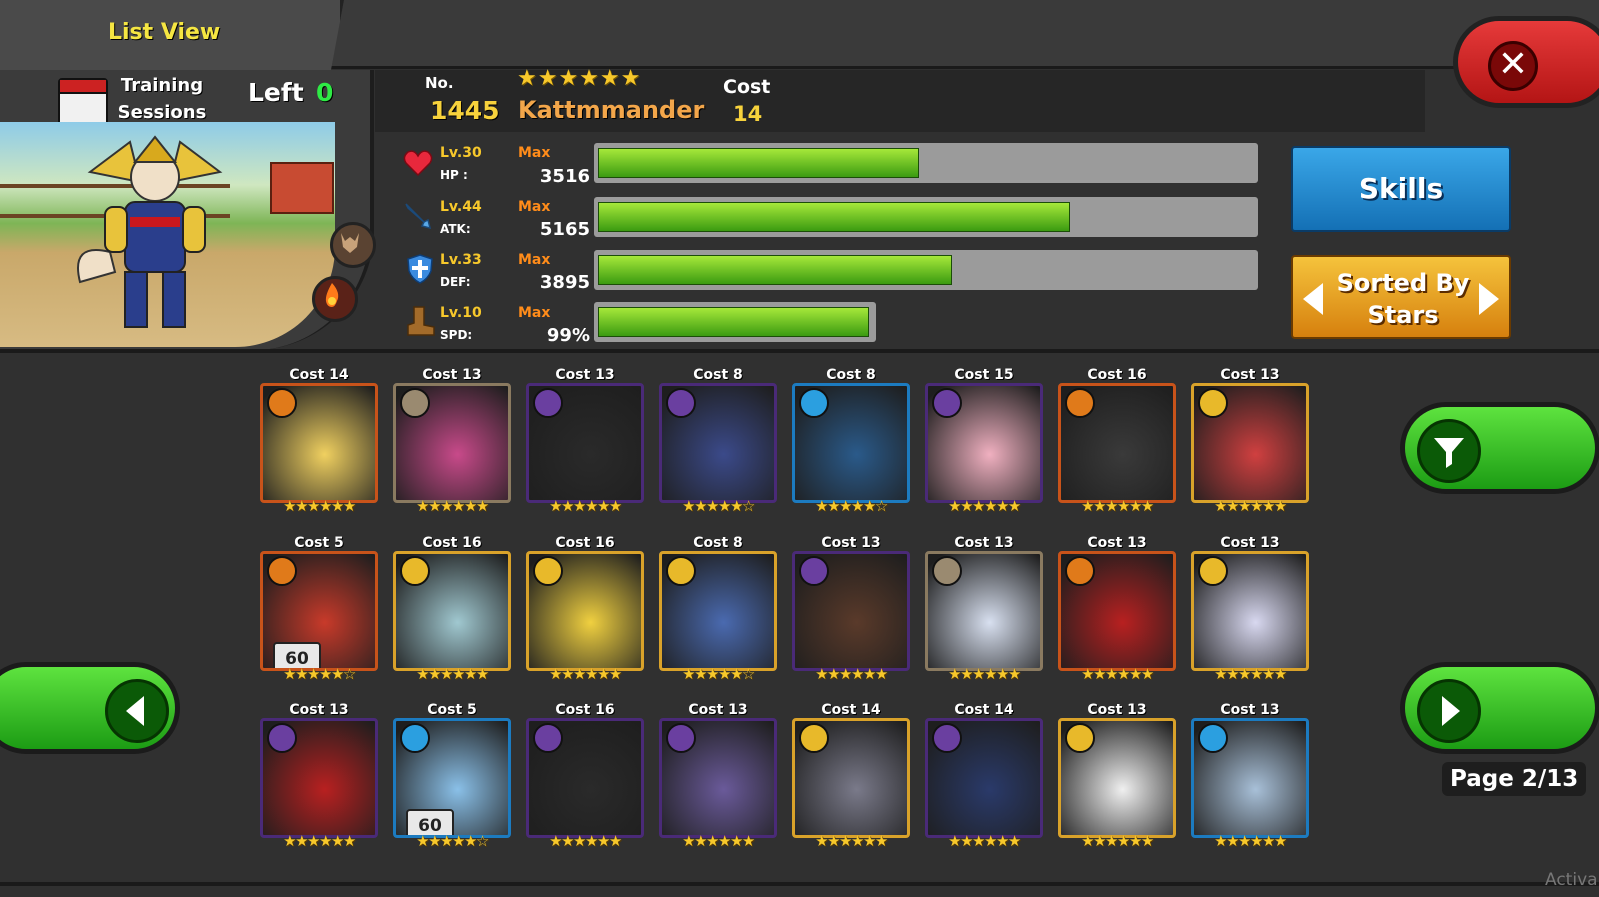 This screenshot has height=897, width=1599. Describe the element at coordinates (564, 176) in the screenshot. I see `stat-value: 3516` at that location.